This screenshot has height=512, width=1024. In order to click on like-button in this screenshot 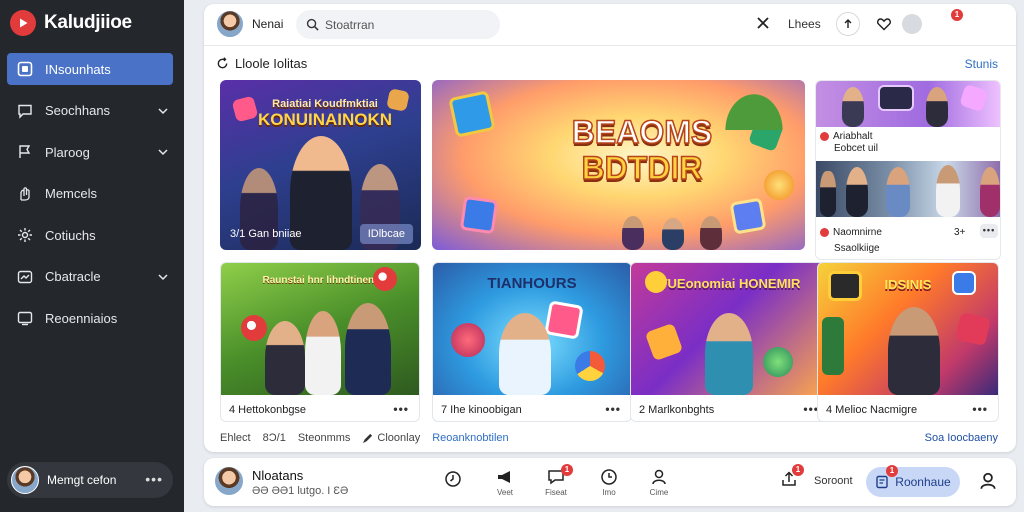, I will do `click(884, 24)`.